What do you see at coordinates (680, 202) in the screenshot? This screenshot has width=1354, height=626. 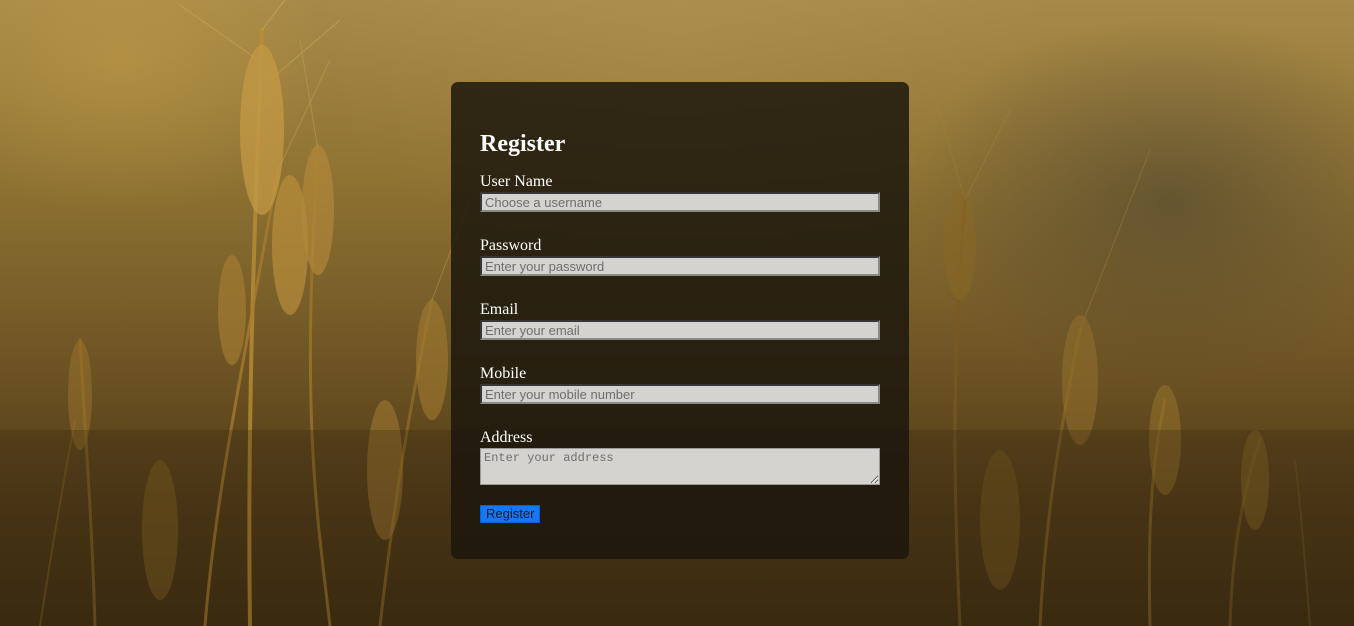 I see `username-input` at bounding box center [680, 202].